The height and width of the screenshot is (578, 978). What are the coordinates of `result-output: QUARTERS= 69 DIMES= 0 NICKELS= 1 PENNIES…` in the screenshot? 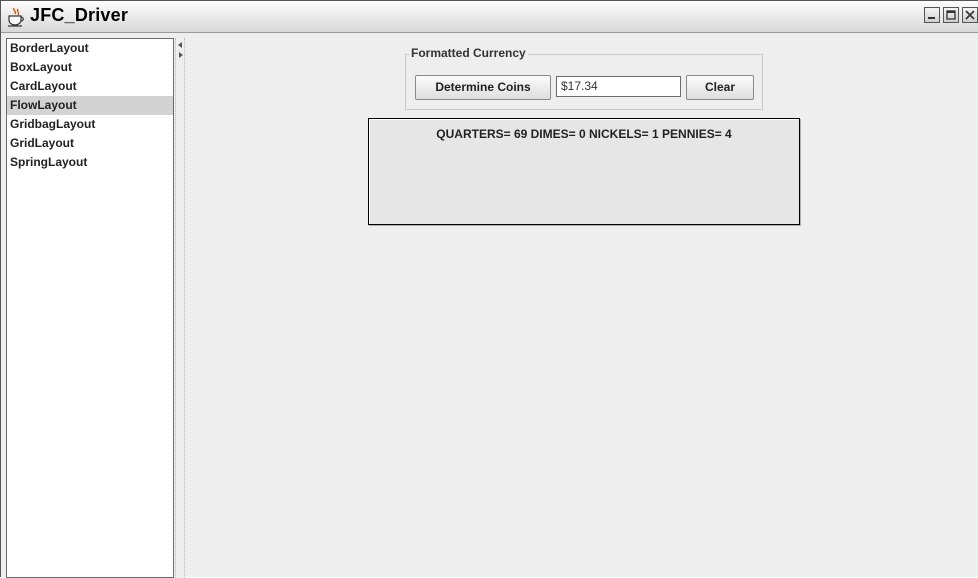 It's located at (584, 171).